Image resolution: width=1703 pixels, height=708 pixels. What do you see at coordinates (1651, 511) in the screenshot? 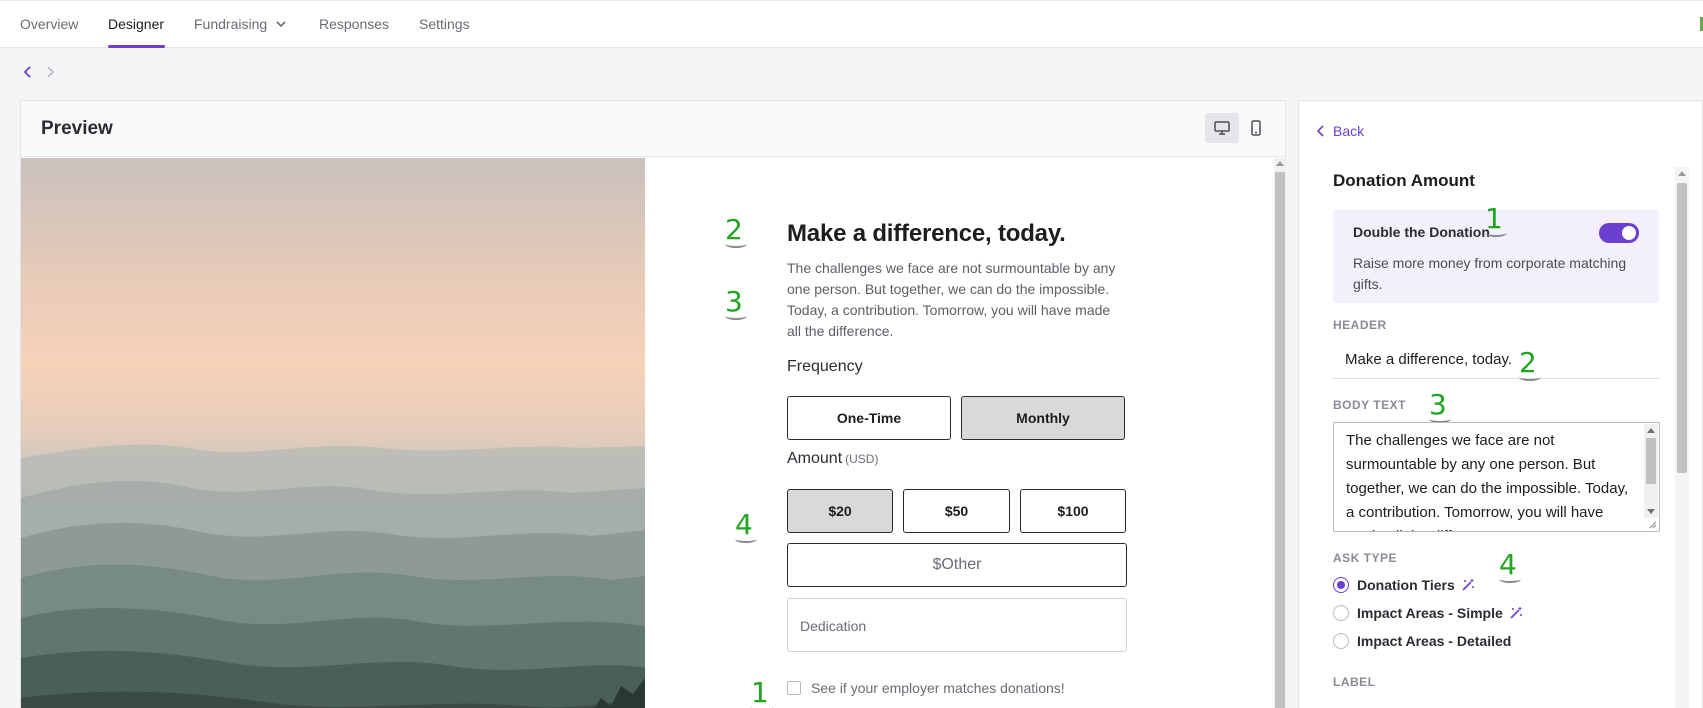
I see `scroll-down-arrow` at bounding box center [1651, 511].